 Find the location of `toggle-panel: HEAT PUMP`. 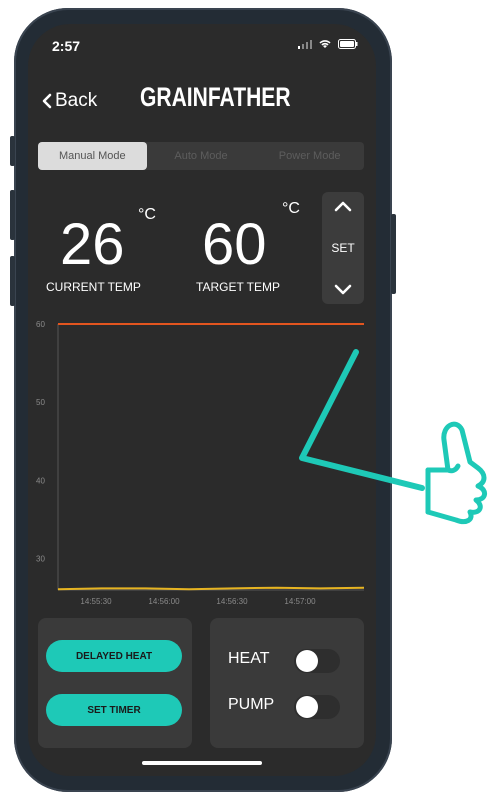

toggle-panel: HEAT PUMP is located at coordinates (287, 683).